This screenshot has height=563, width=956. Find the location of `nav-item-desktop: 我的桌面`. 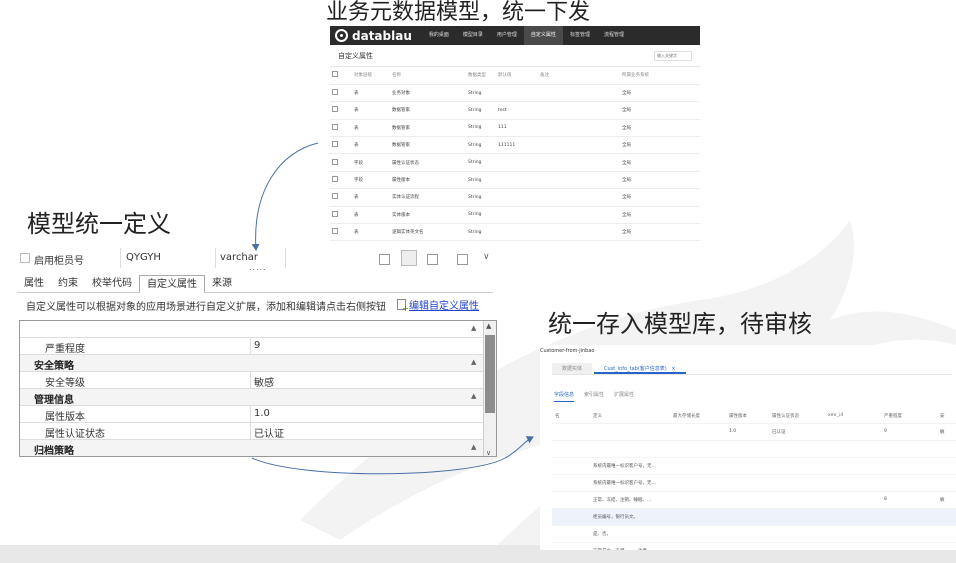

nav-item-desktop: 我的桌面 is located at coordinates (439, 35).